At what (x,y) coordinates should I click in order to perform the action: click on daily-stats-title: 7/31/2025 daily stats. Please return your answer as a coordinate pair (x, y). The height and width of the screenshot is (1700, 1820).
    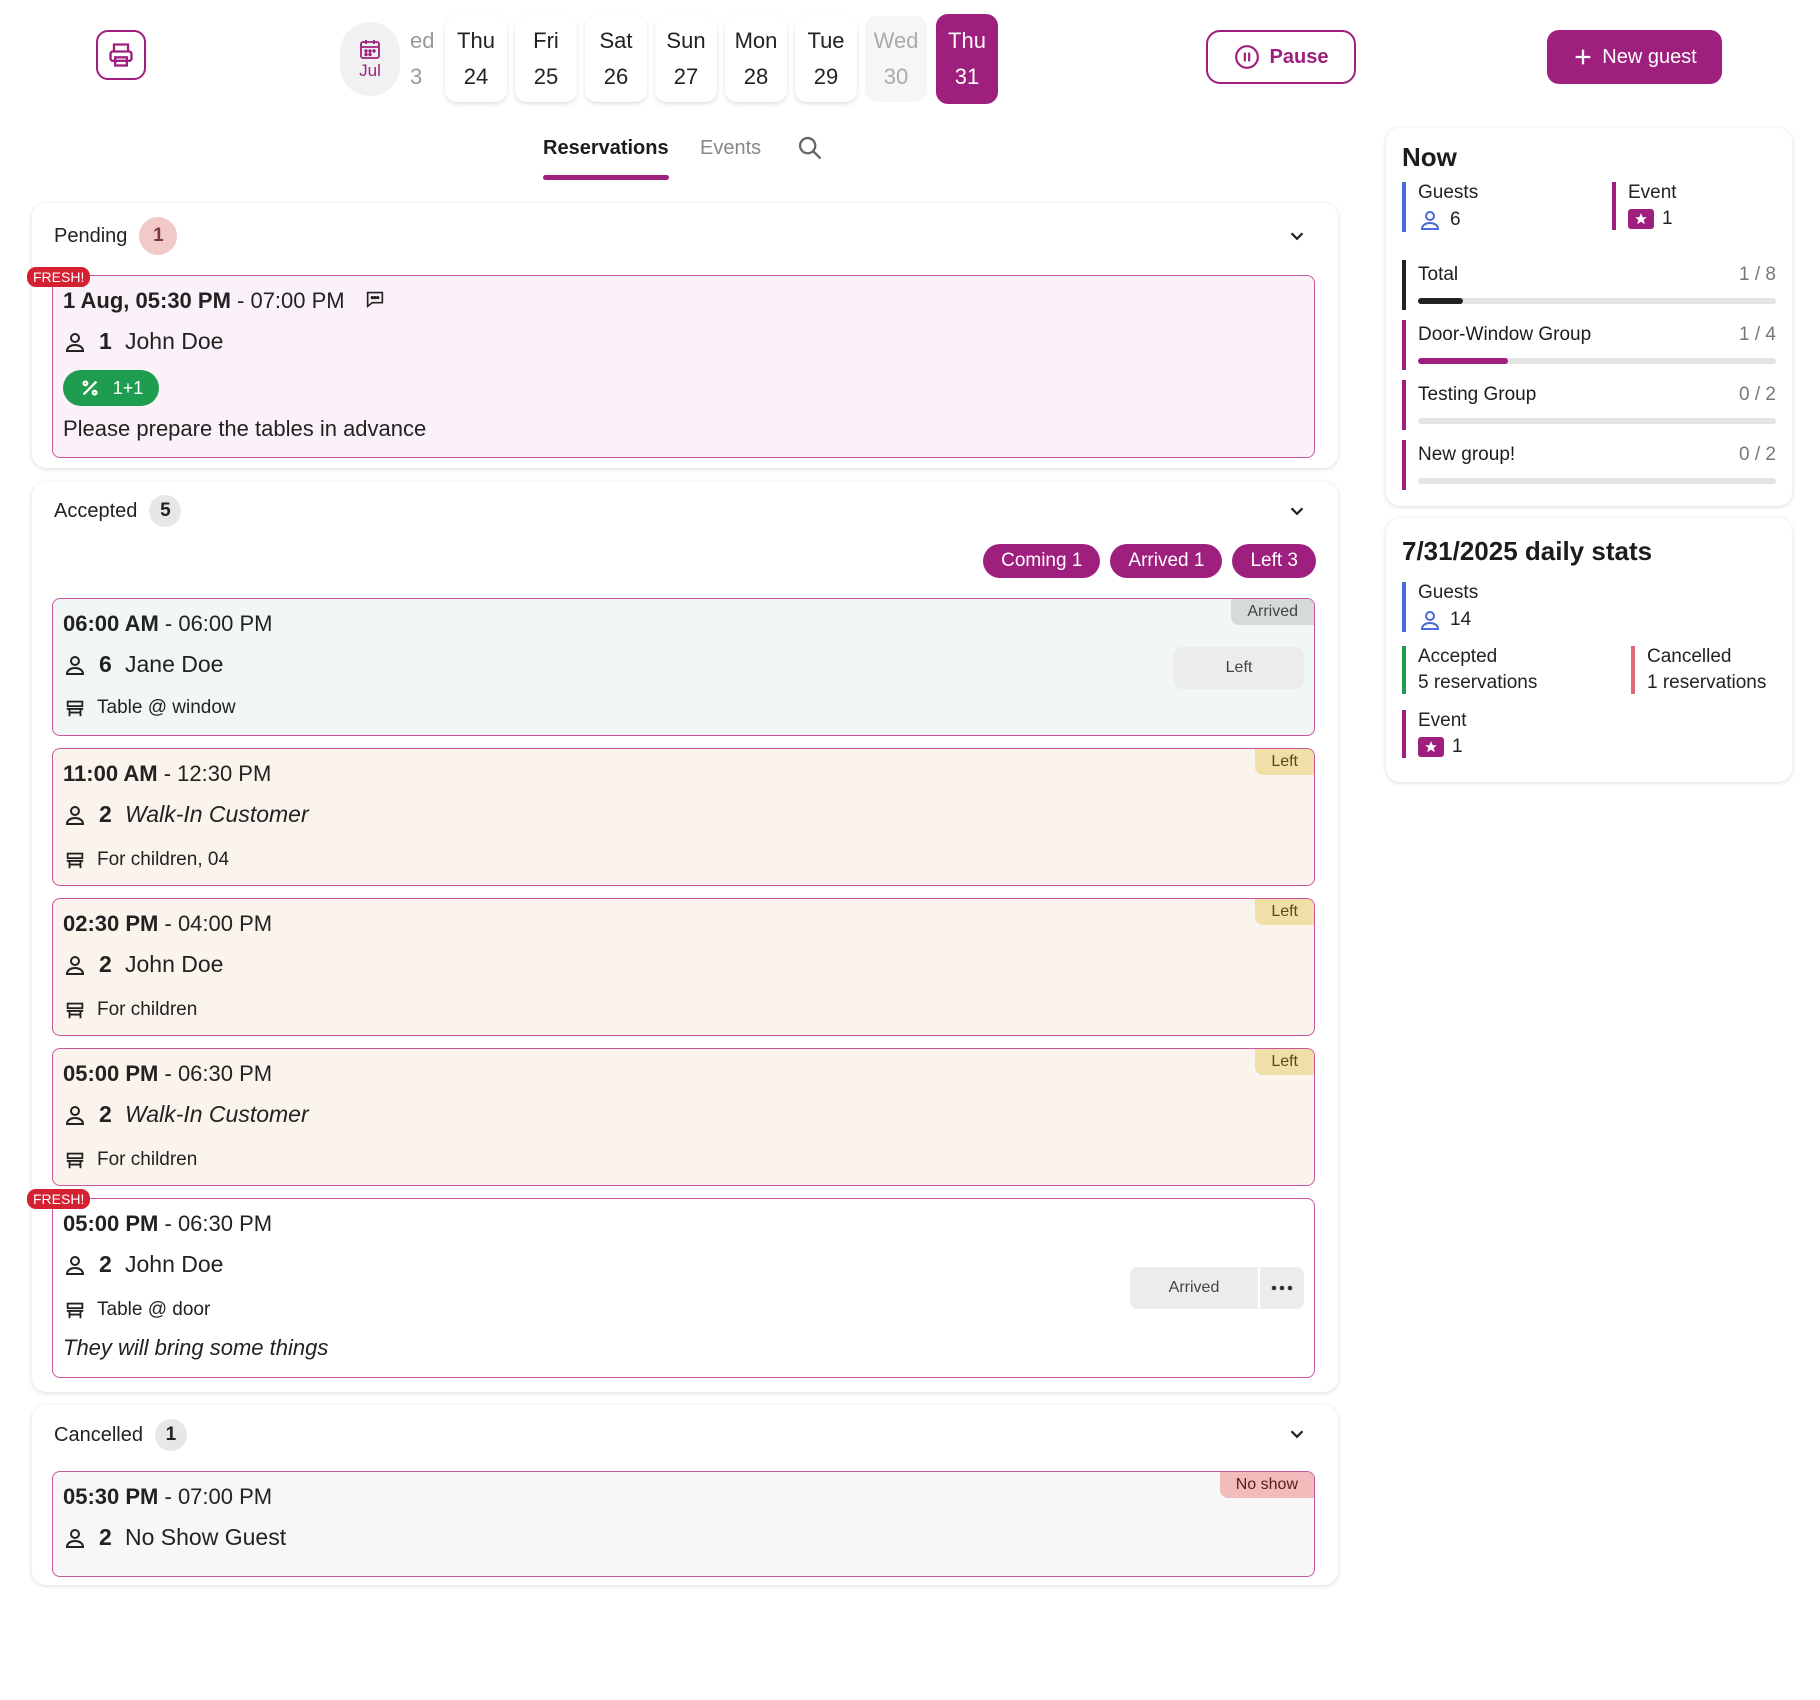
    Looking at the image, I should click on (1527, 551).